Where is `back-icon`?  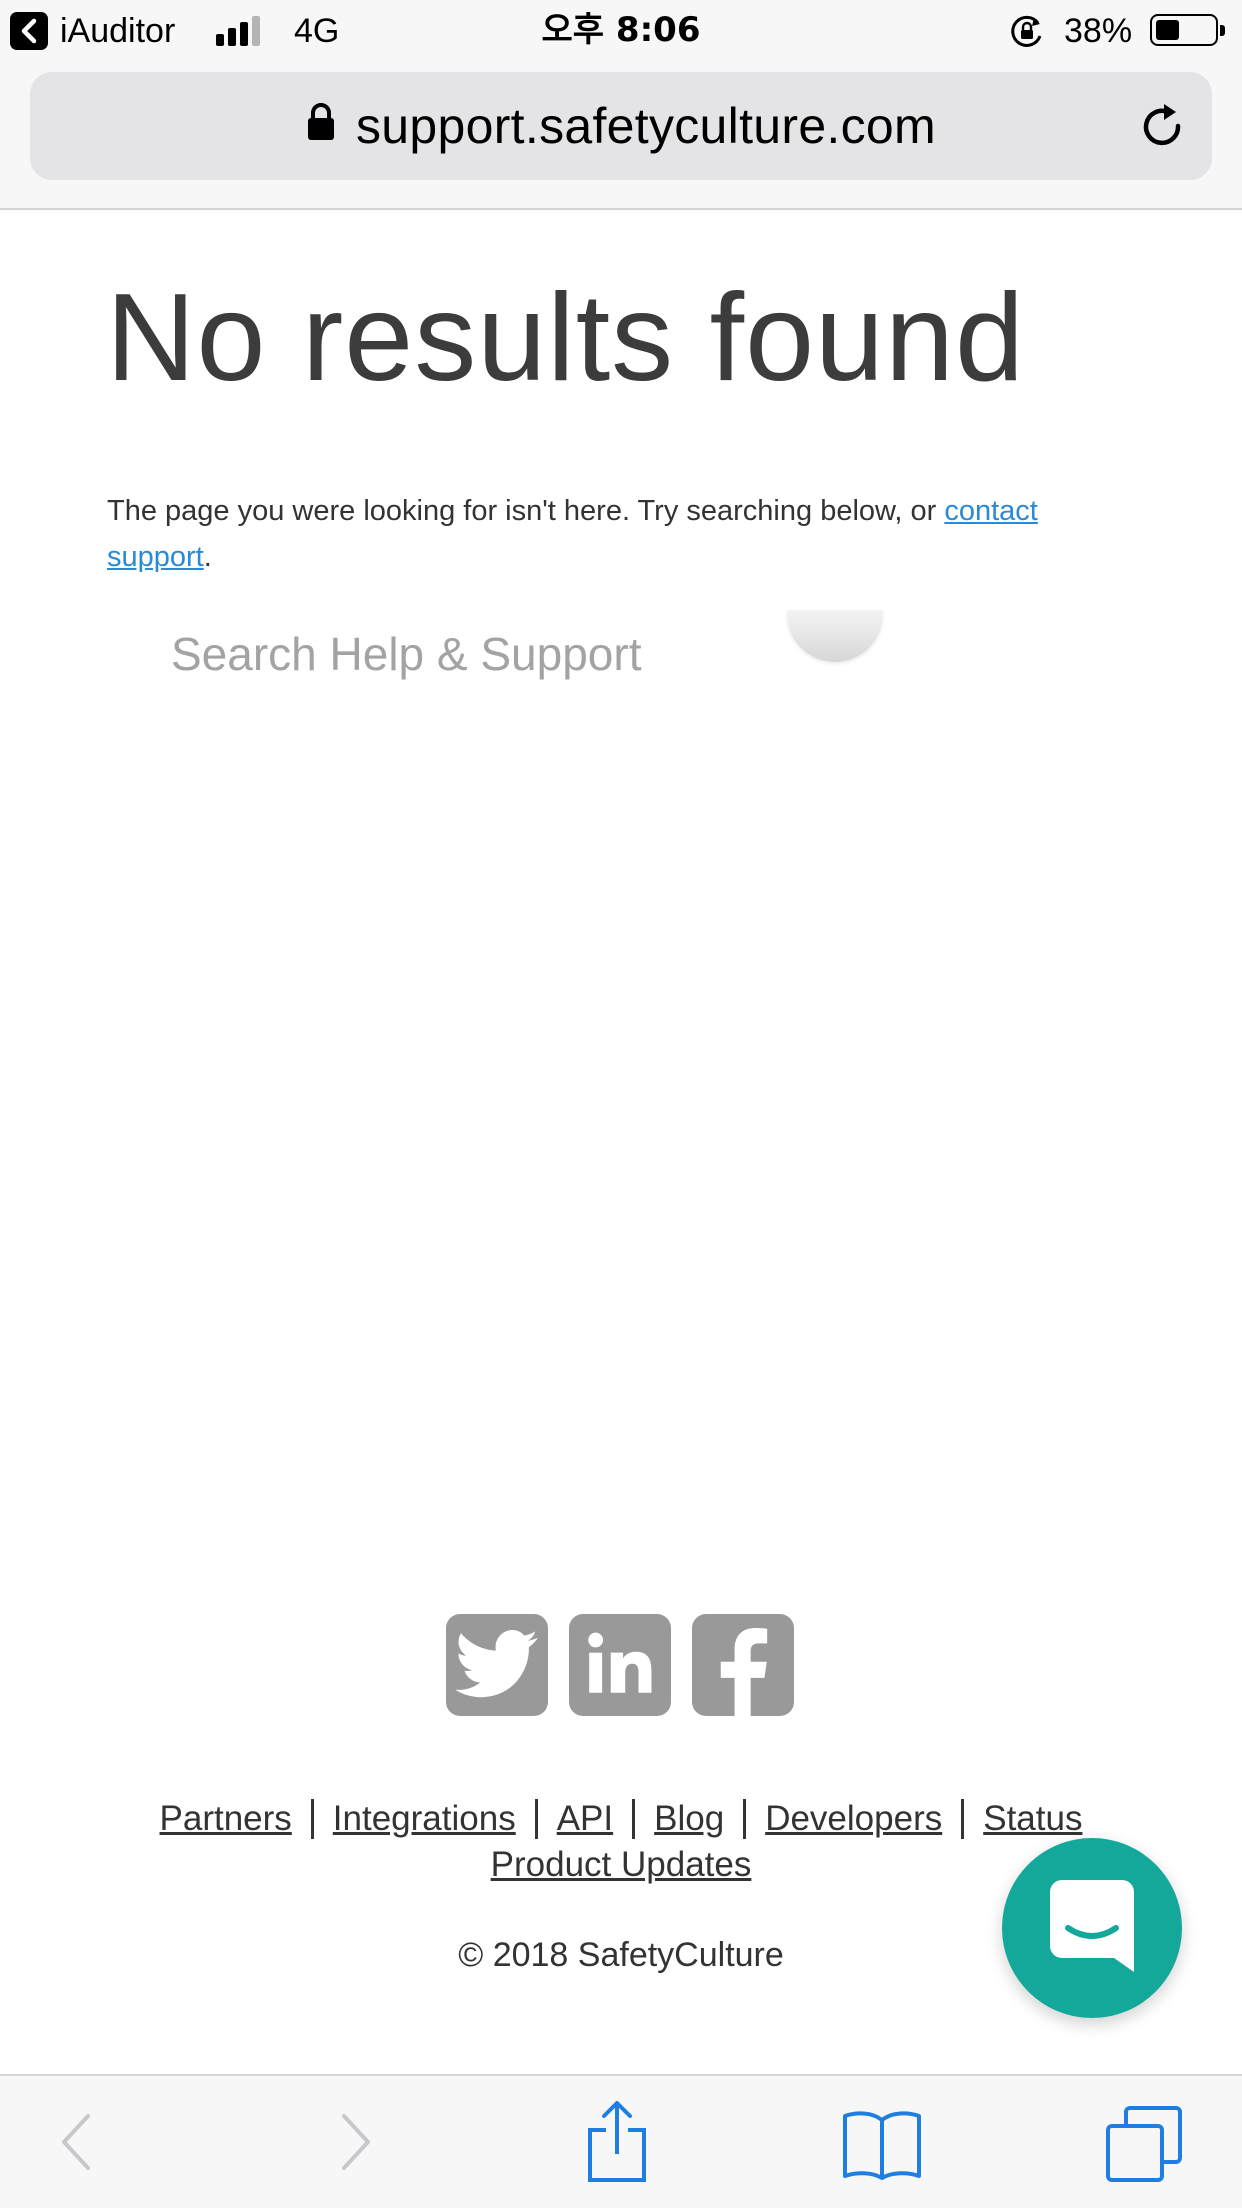 back-icon is located at coordinates (78, 2144).